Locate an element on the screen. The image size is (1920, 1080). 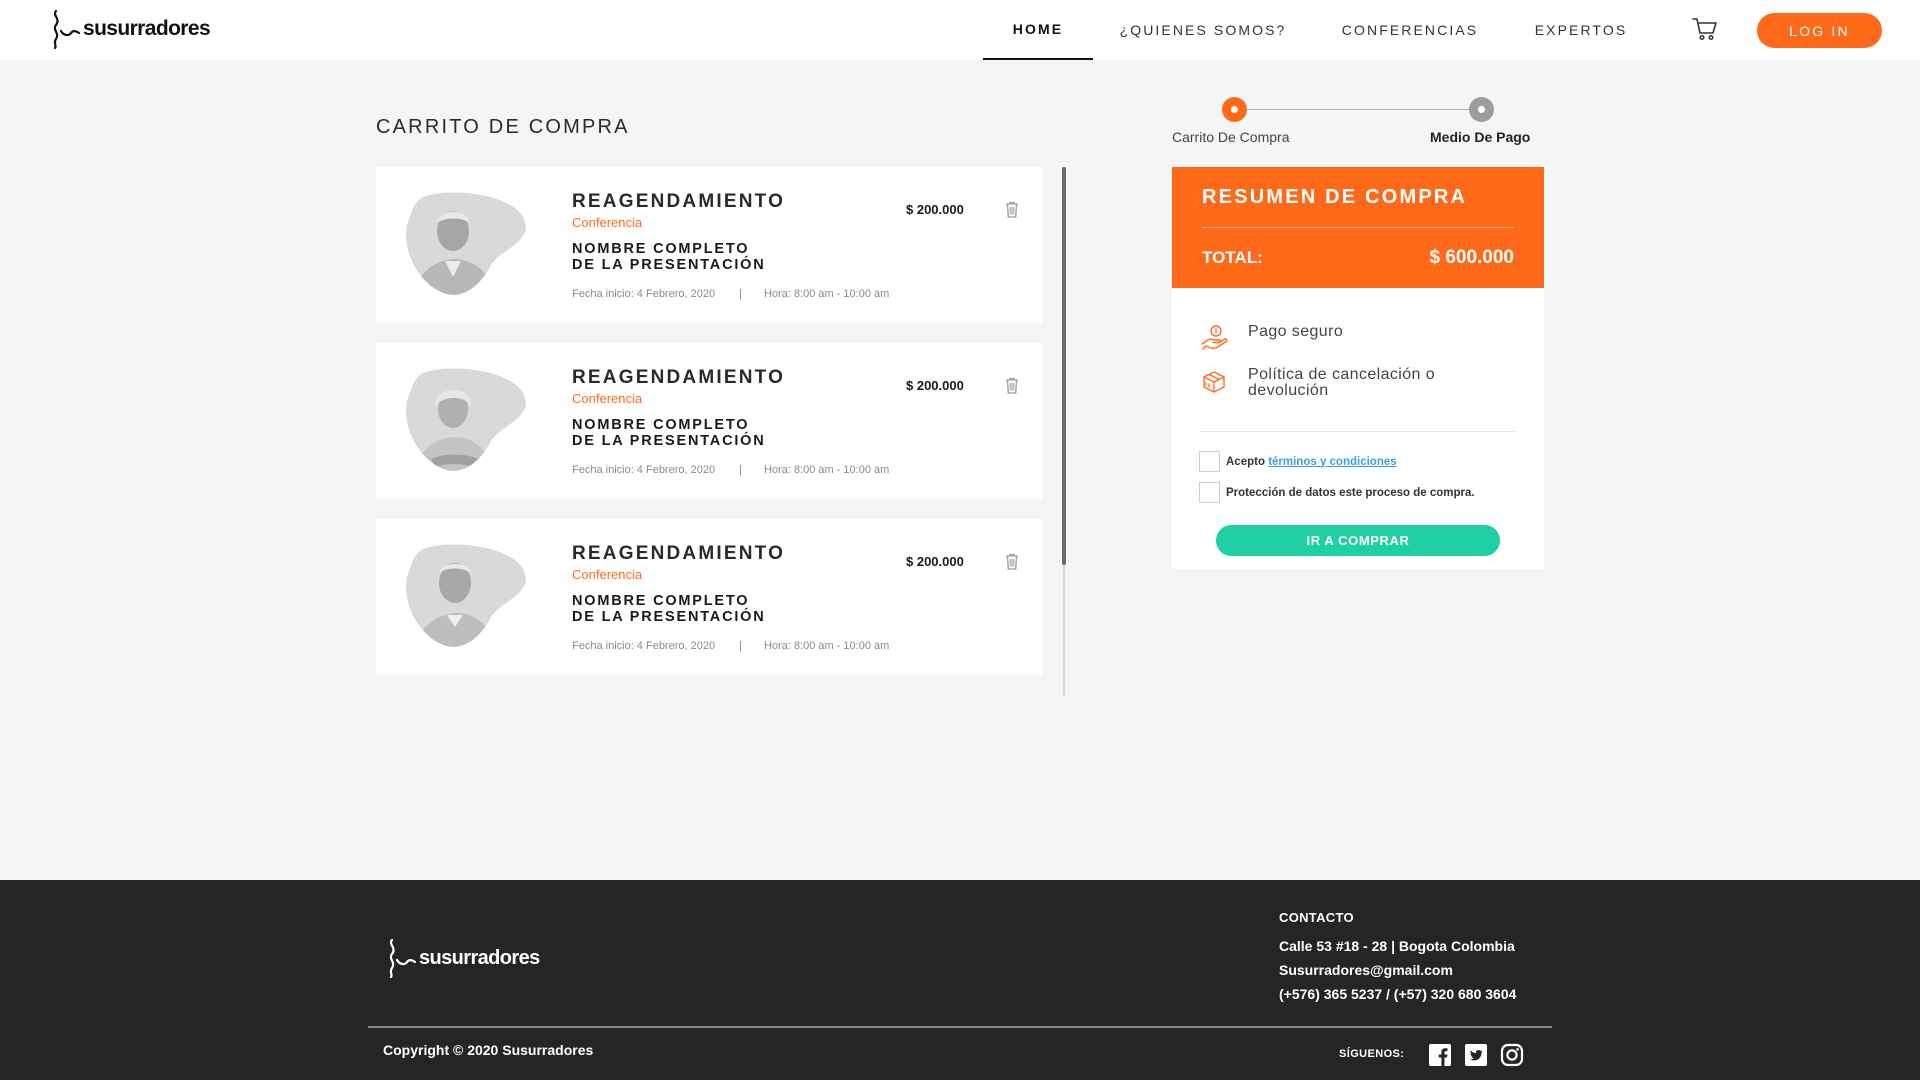
hand-coin-icon is located at coordinates (1214, 337).